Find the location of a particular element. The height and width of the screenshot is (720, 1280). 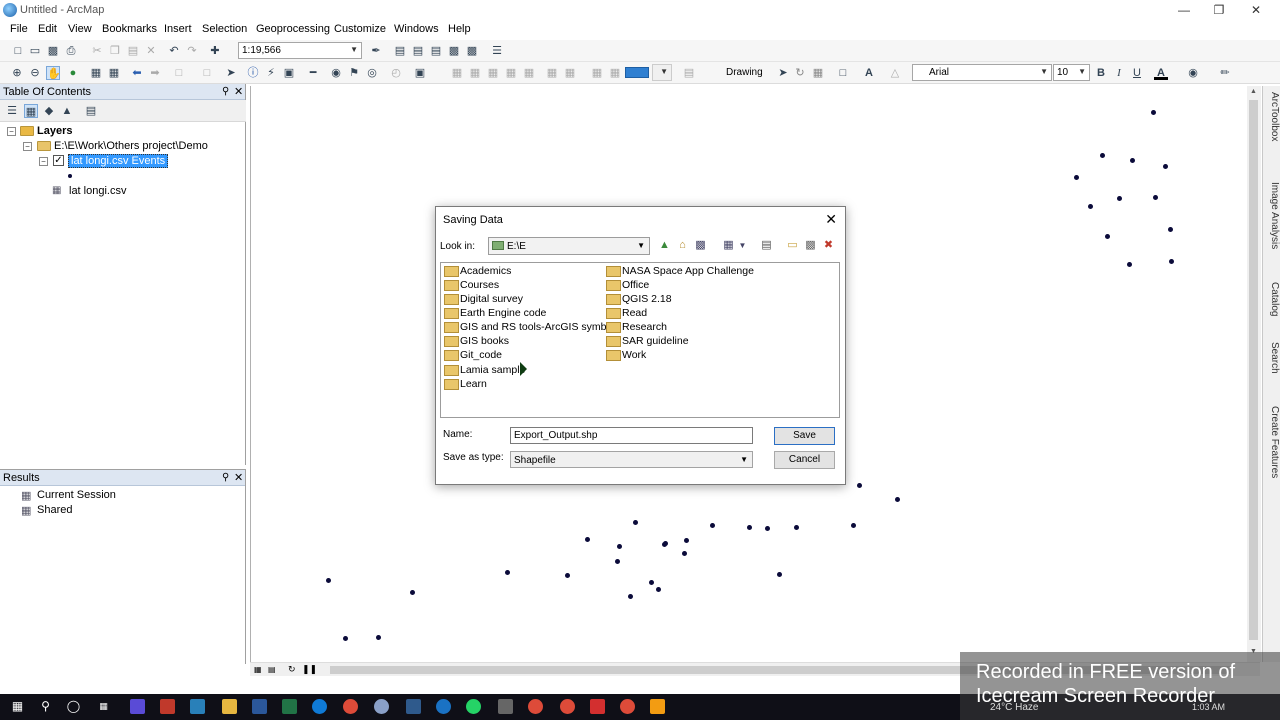

folder-item: Research is located at coordinates (636, 327).